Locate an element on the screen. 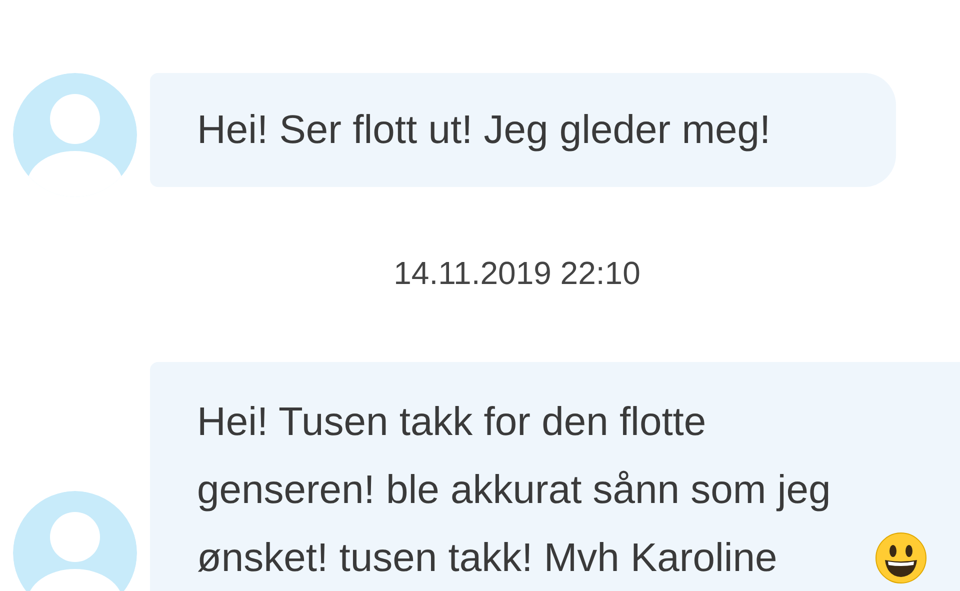  message-text: Hei! Ser flott ut! Jeg gleder meg! is located at coordinates (484, 130).